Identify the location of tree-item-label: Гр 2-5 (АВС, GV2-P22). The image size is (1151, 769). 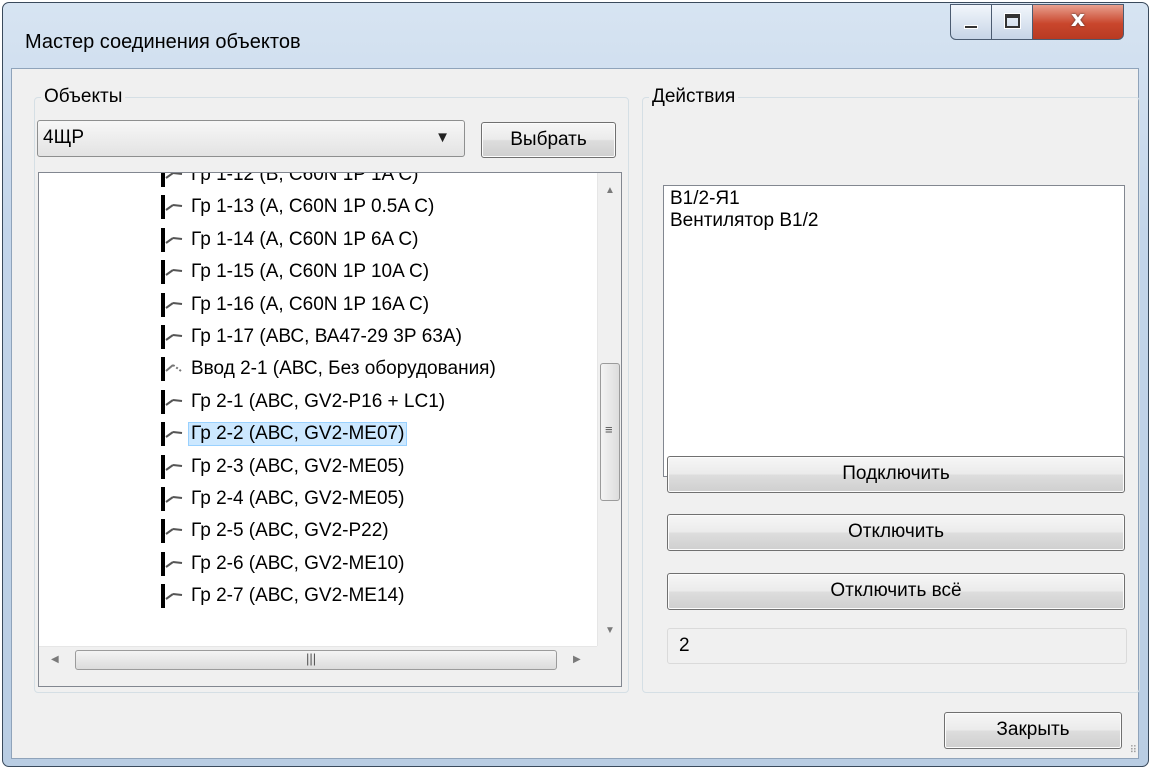
(290, 531).